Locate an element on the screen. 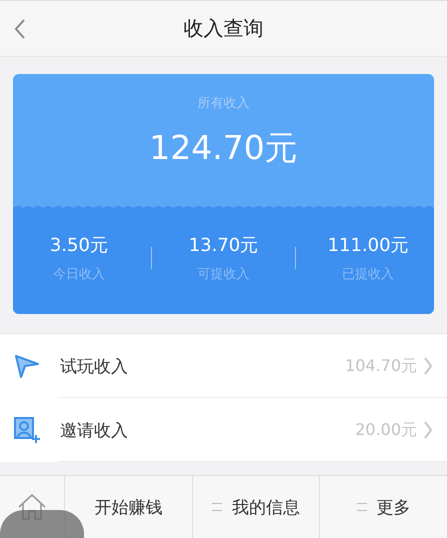  income-row: 试玩收入 104.70元 is located at coordinates (223, 366).